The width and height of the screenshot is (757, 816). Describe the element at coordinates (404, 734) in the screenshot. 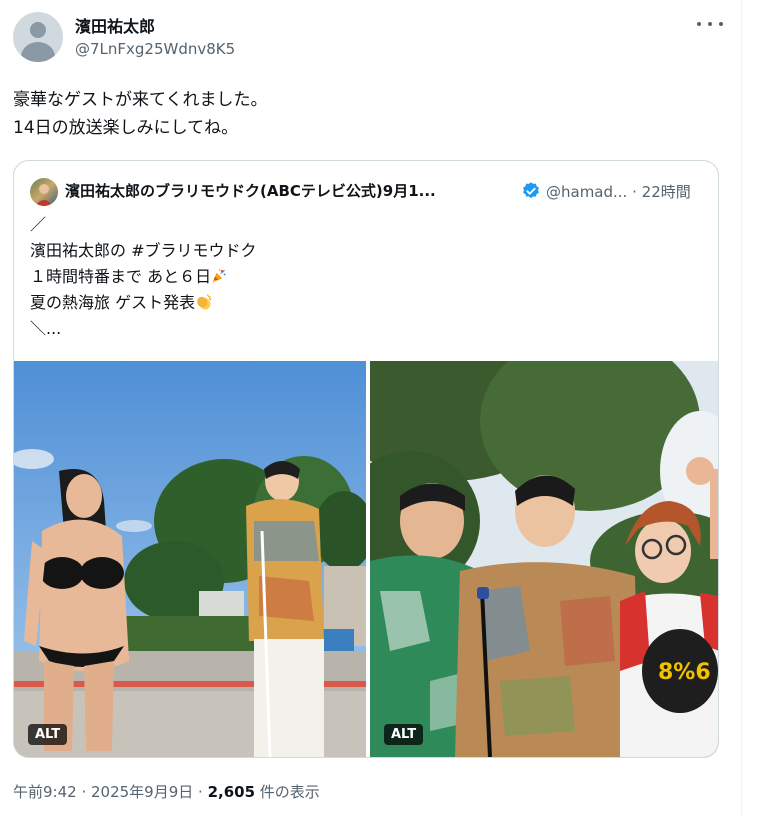

I see `alt-badge-2: ALT` at that location.